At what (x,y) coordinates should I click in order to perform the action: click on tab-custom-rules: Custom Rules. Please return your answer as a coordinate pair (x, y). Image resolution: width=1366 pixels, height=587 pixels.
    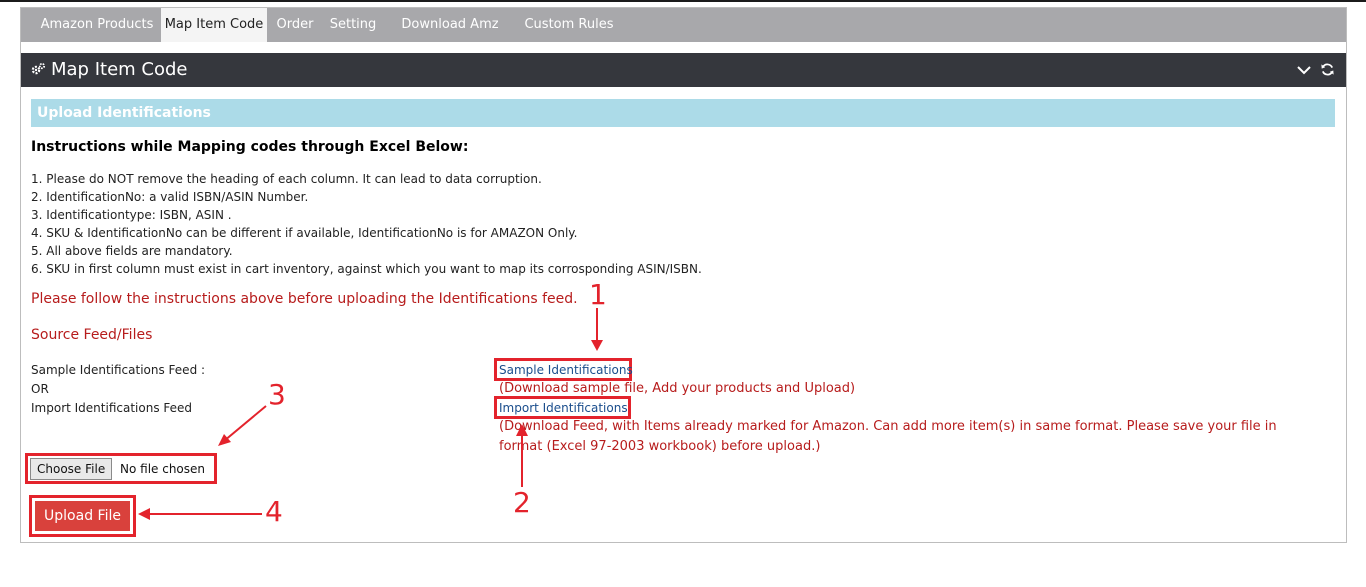
    Looking at the image, I should click on (569, 25).